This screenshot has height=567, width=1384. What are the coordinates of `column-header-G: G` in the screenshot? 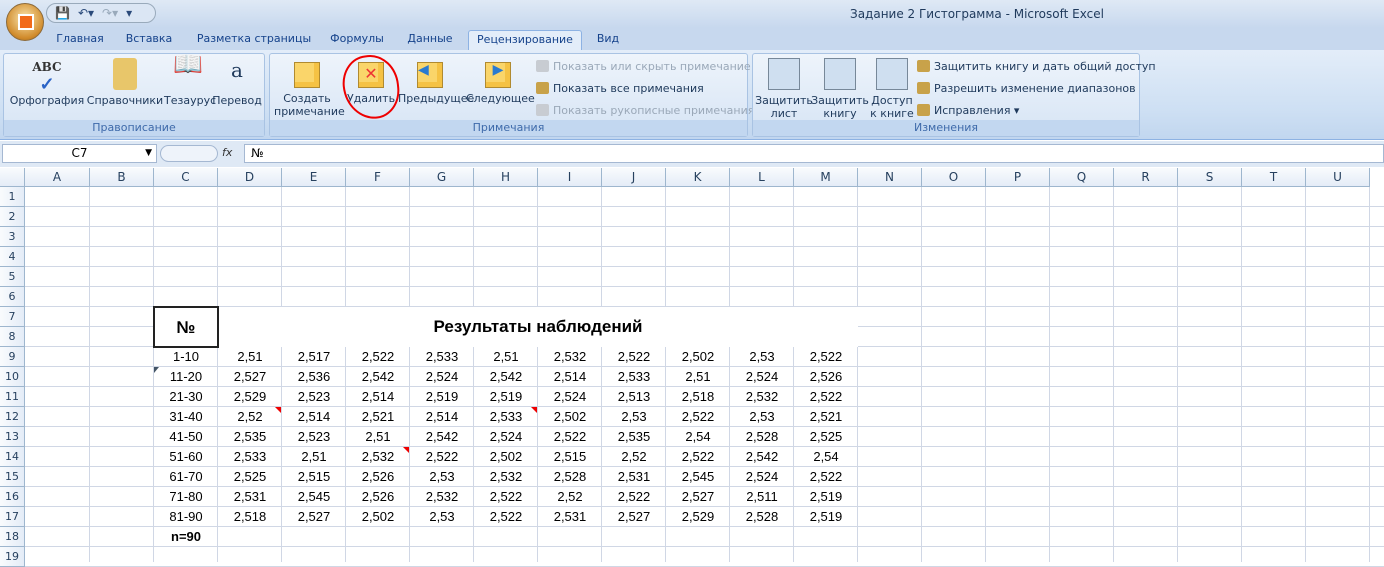 It's located at (442, 177).